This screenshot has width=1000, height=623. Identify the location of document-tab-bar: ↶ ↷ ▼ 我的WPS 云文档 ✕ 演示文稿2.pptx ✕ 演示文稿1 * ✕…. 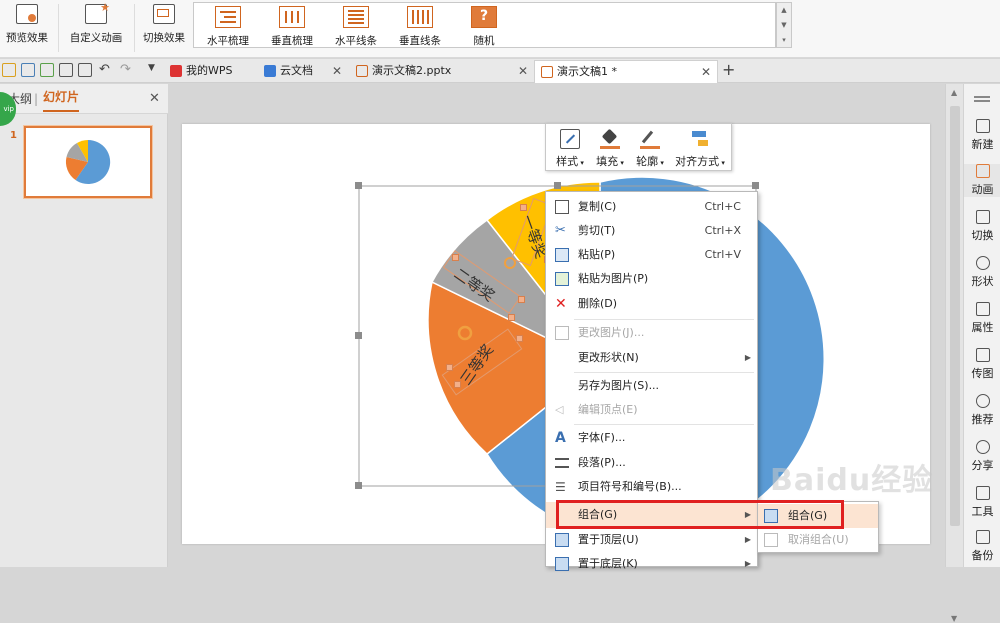
(500, 71).